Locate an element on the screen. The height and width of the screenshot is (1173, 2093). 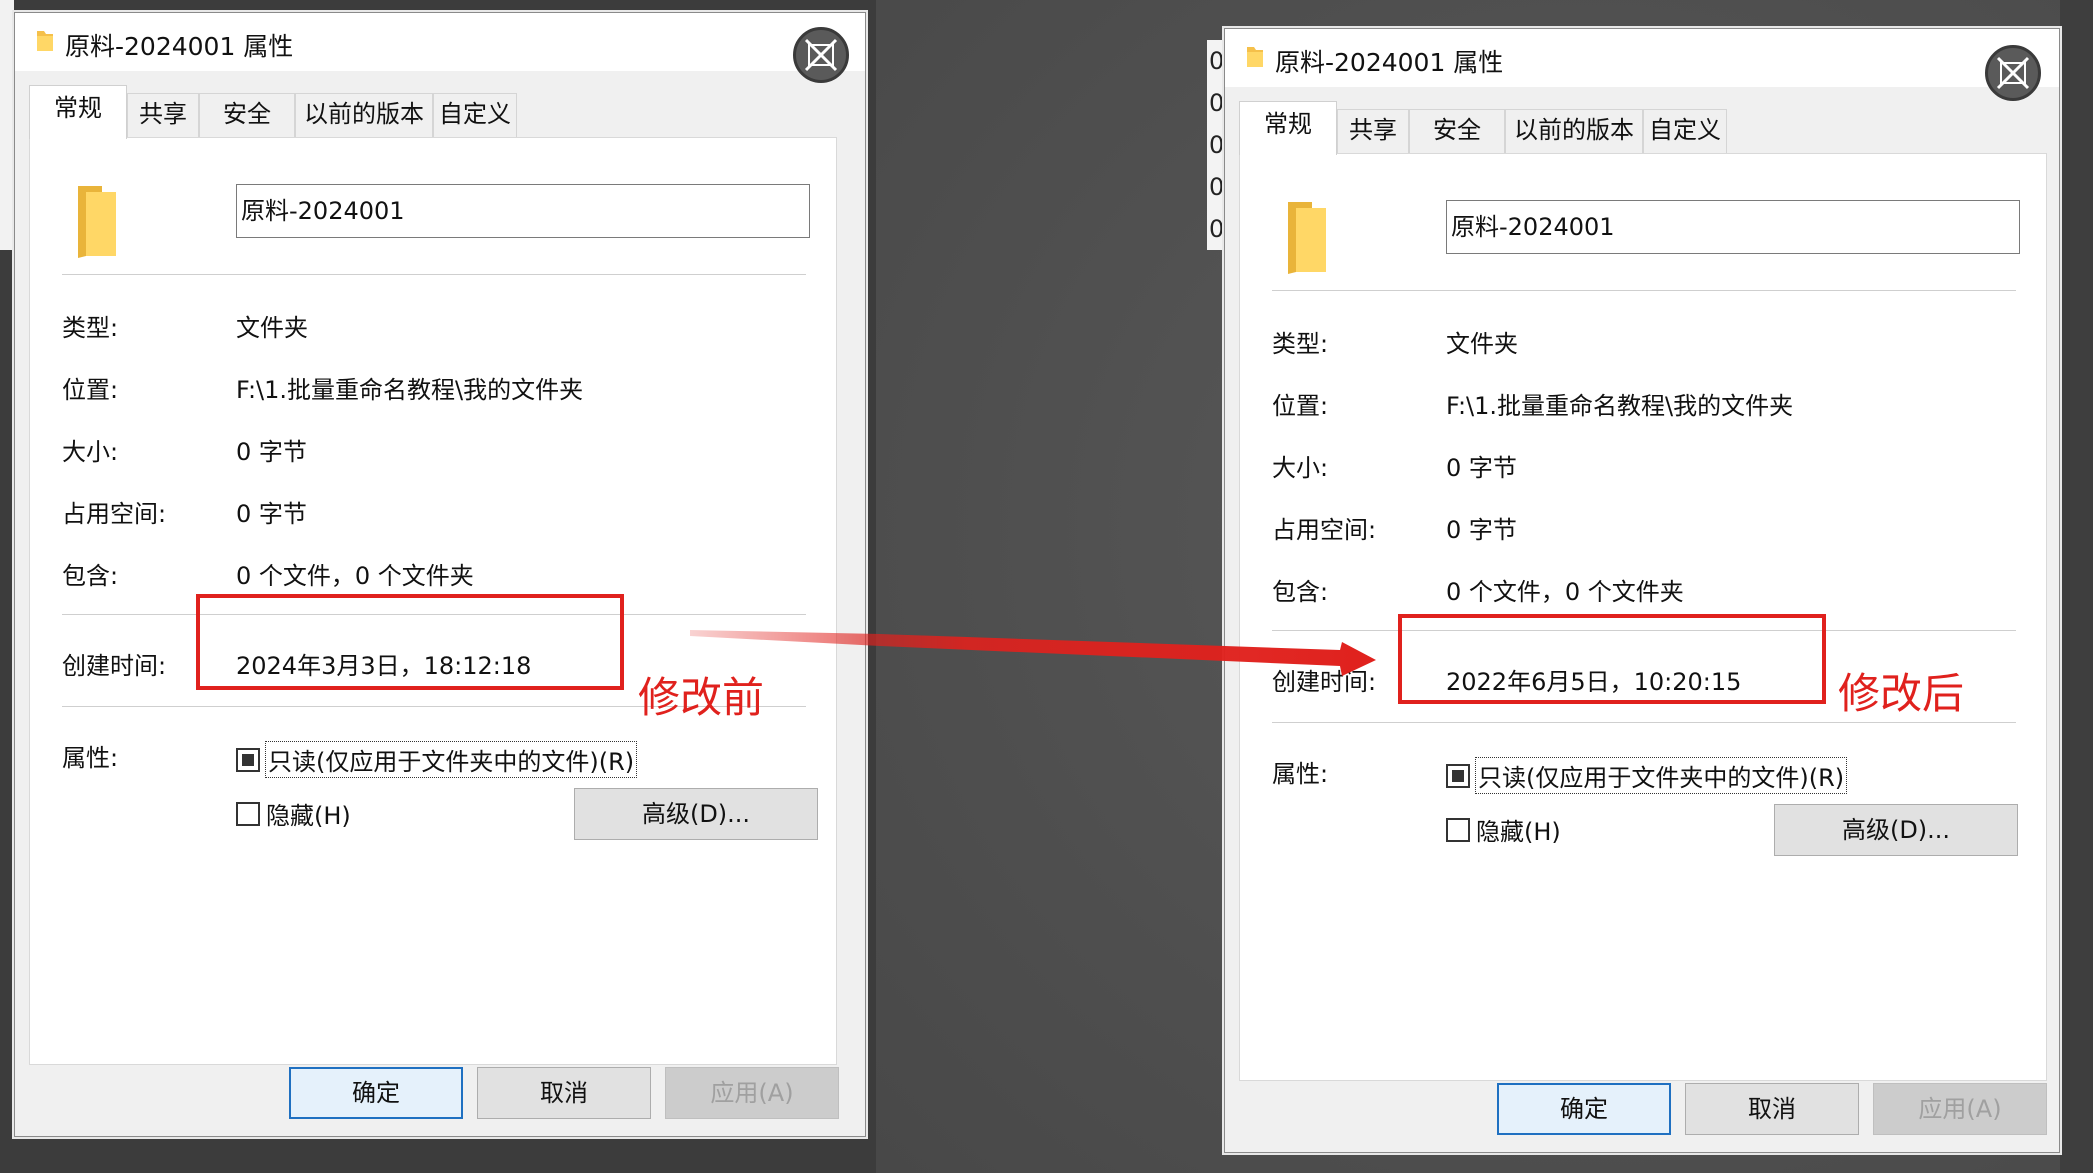
background-right is located at coordinates (2076, 586).